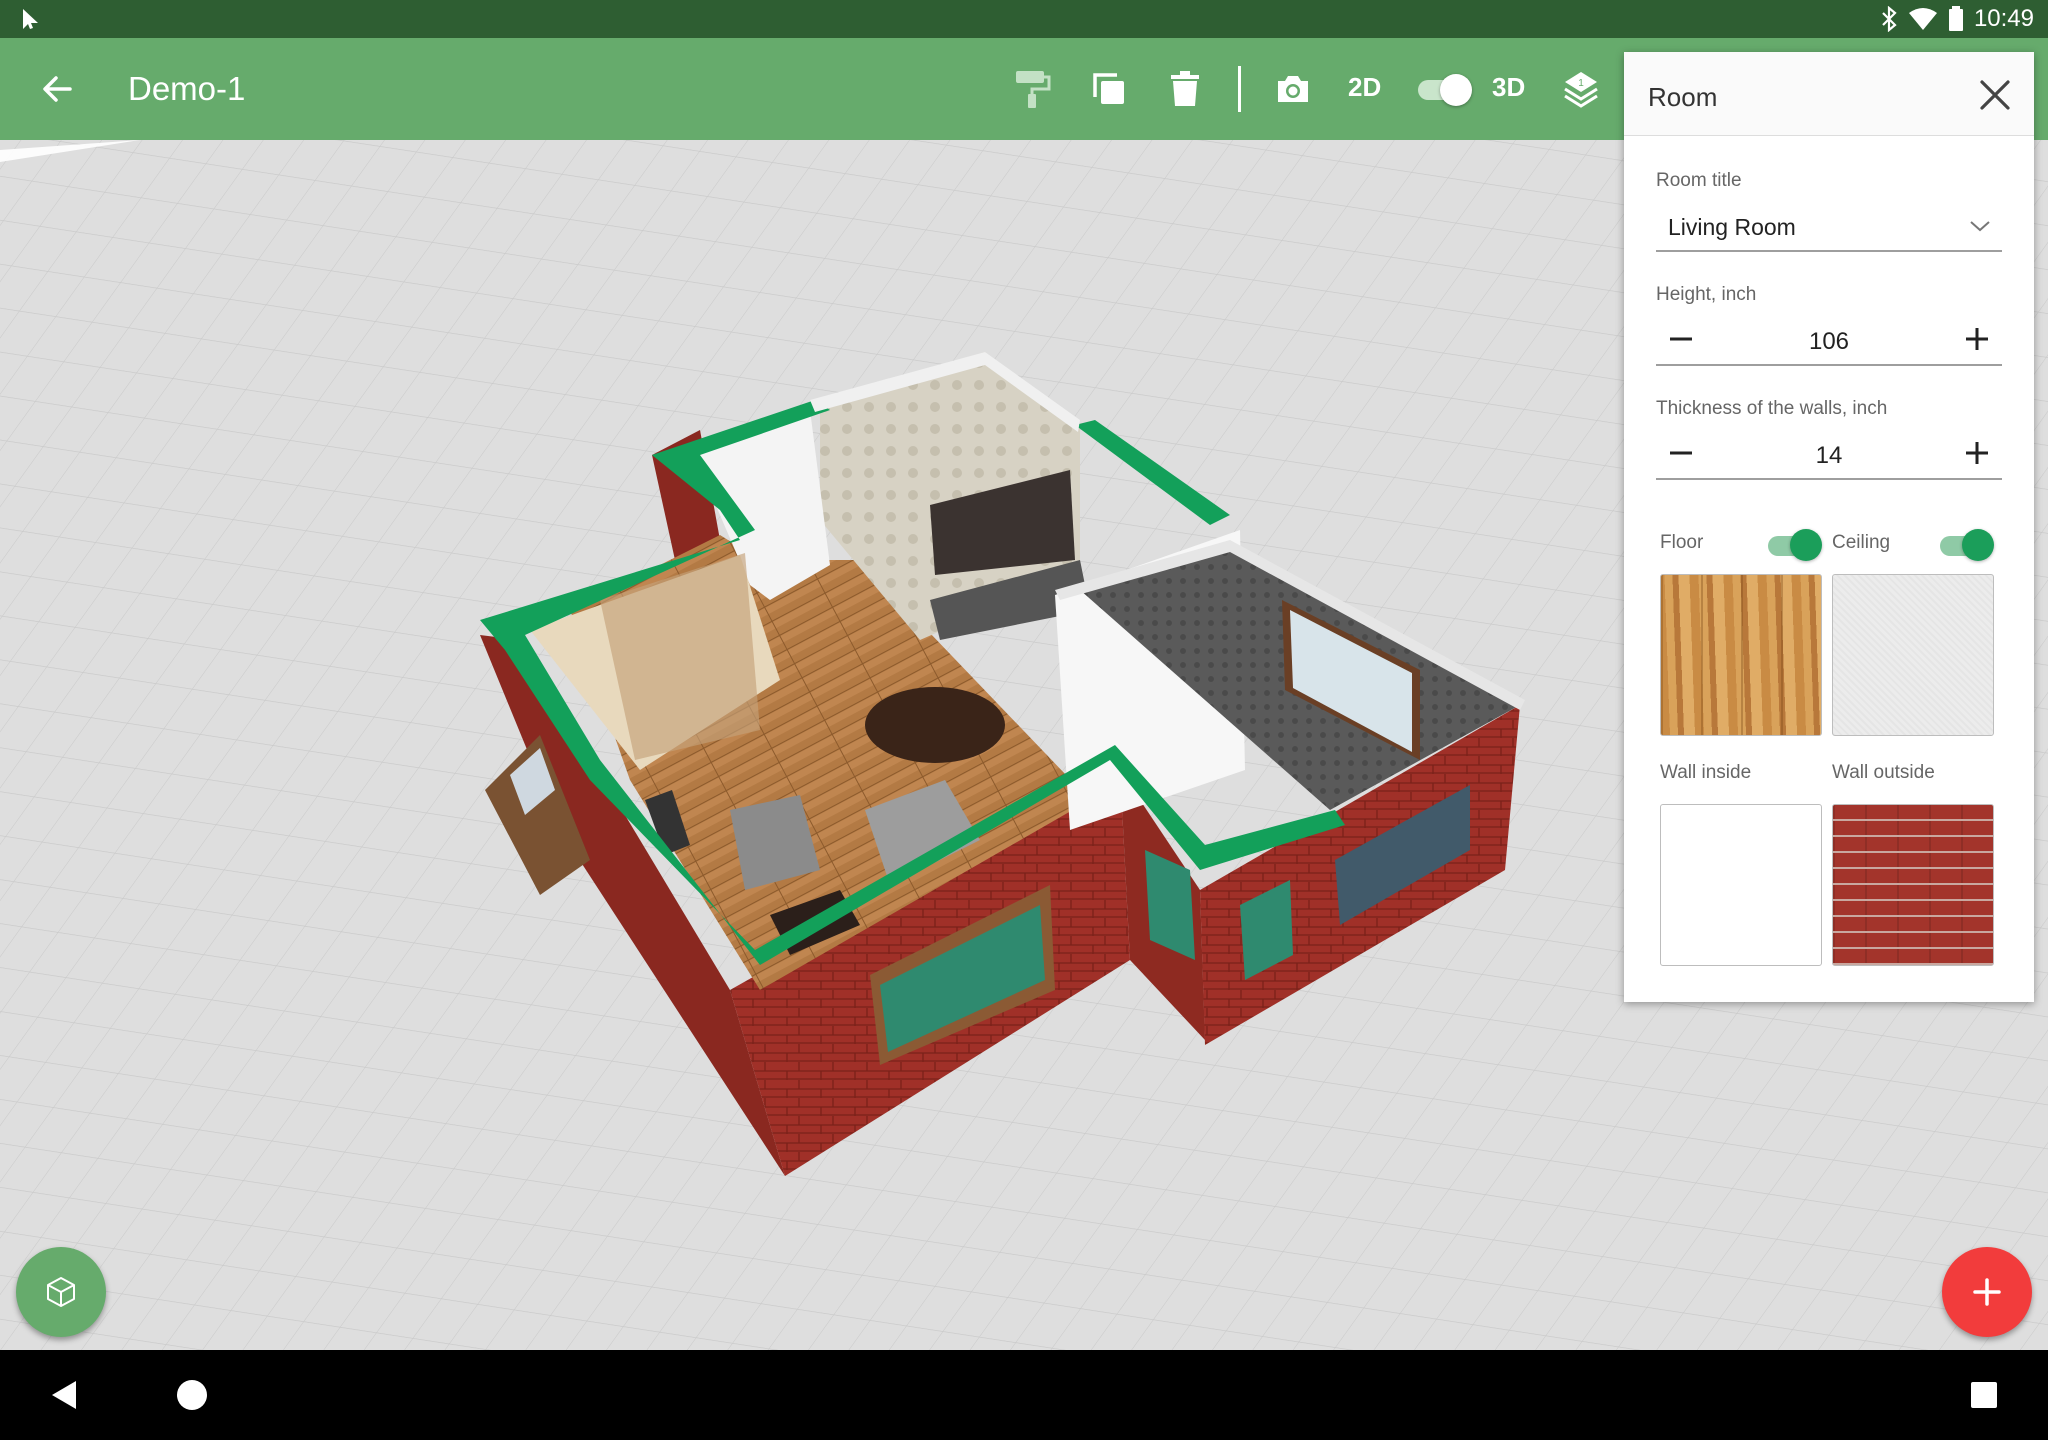 The image size is (2048, 1440). Describe the element at coordinates (57, 89) in the screenshot. I see `back-arrow-icon` at that location.